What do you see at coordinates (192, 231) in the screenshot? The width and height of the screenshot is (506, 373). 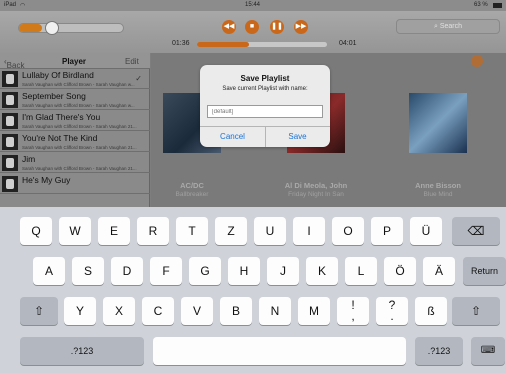 I see `key-t: T` at bounding box center [192, 231].